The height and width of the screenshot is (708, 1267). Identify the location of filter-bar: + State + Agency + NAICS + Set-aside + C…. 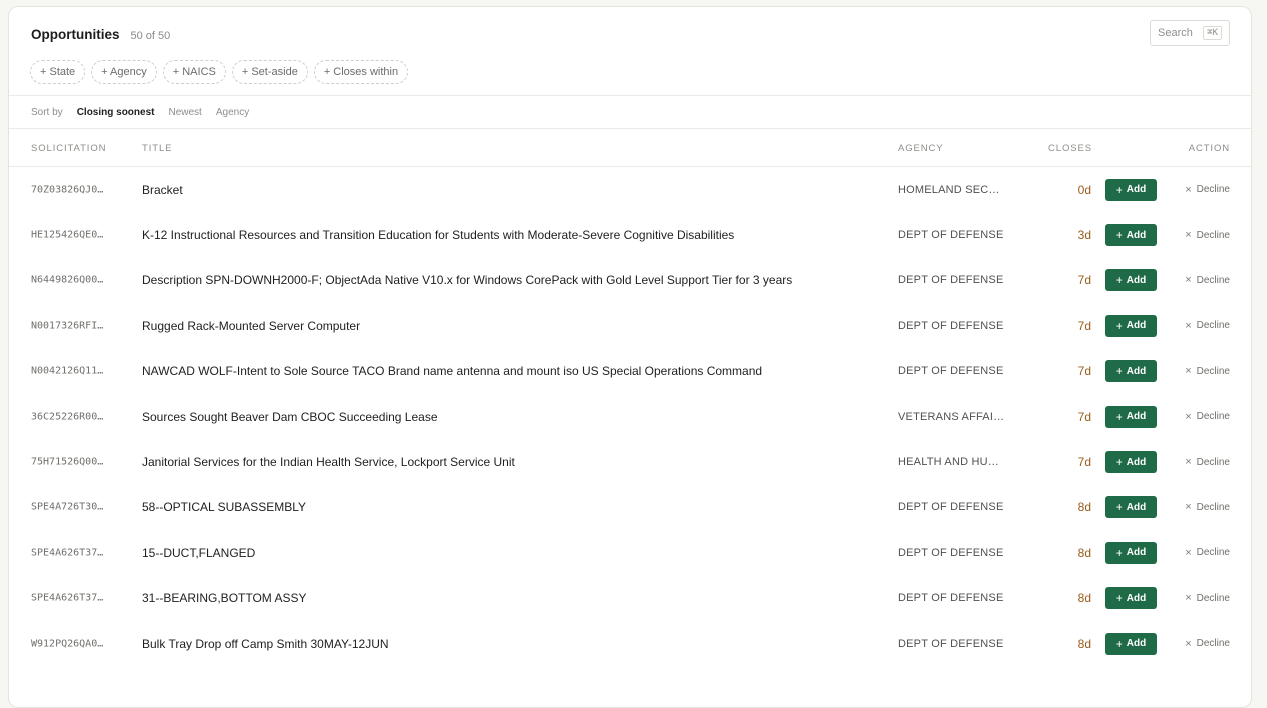
(219, 72).